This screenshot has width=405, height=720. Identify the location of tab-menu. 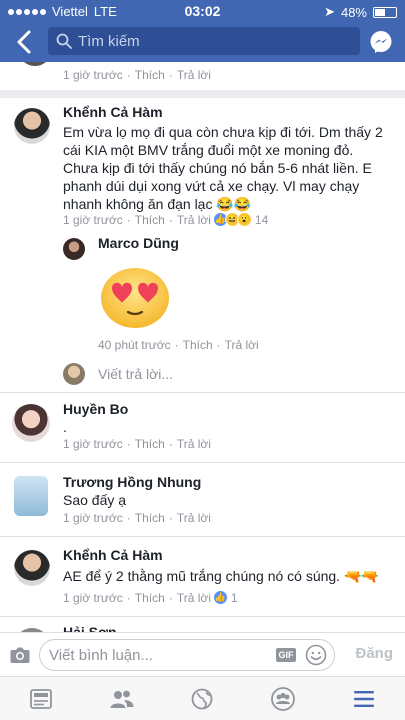
(364, 699).